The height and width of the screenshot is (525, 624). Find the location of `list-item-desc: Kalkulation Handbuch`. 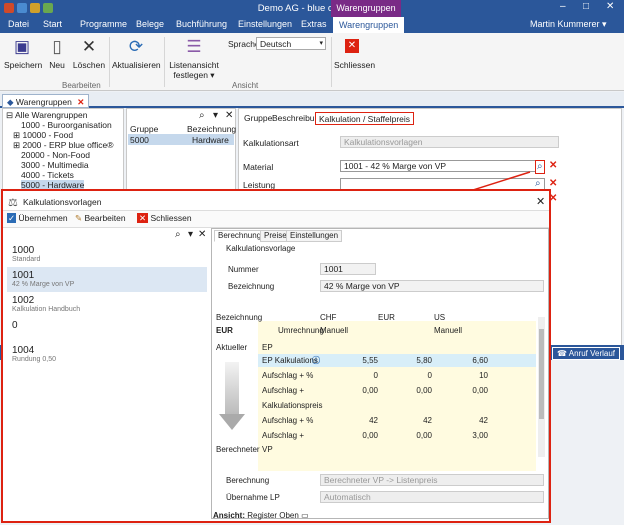

list-item-desc: Kalkulation Handbuch is located at coordinates (46, 309).